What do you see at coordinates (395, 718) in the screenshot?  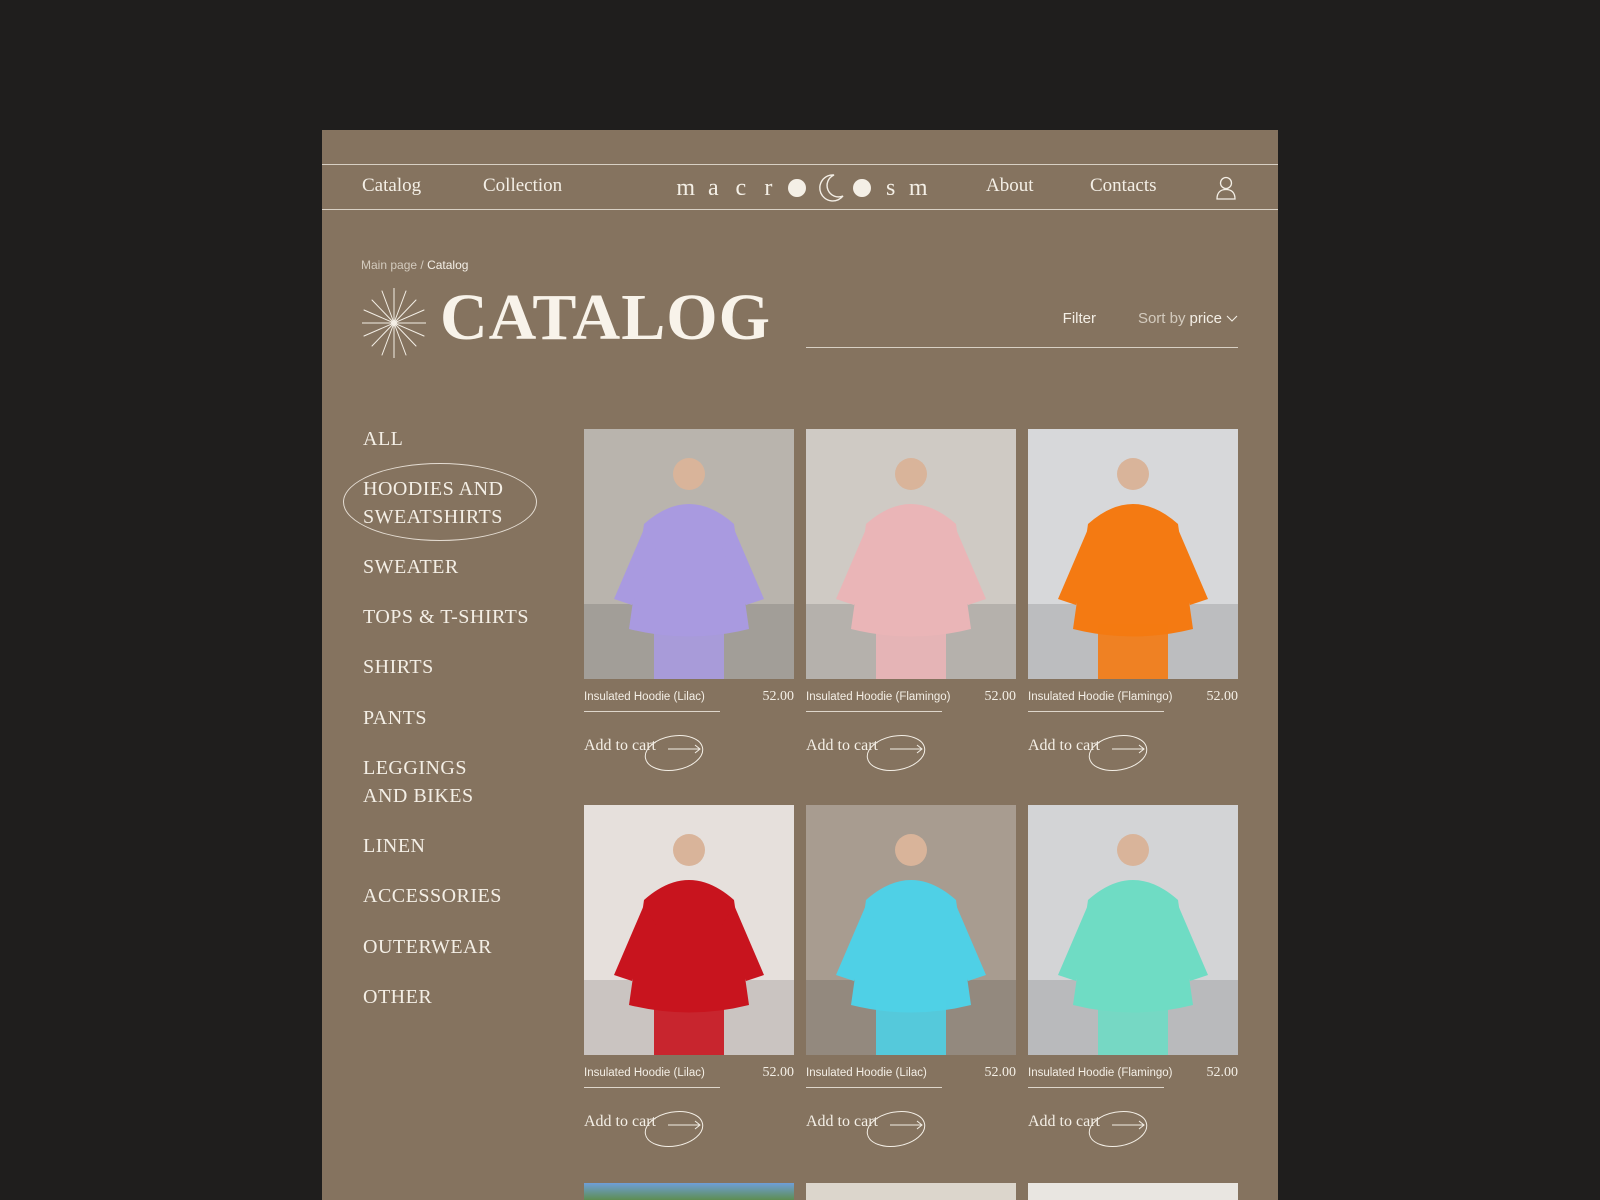 I see `category-pants: PANTS` at bounding box center [395, 718].